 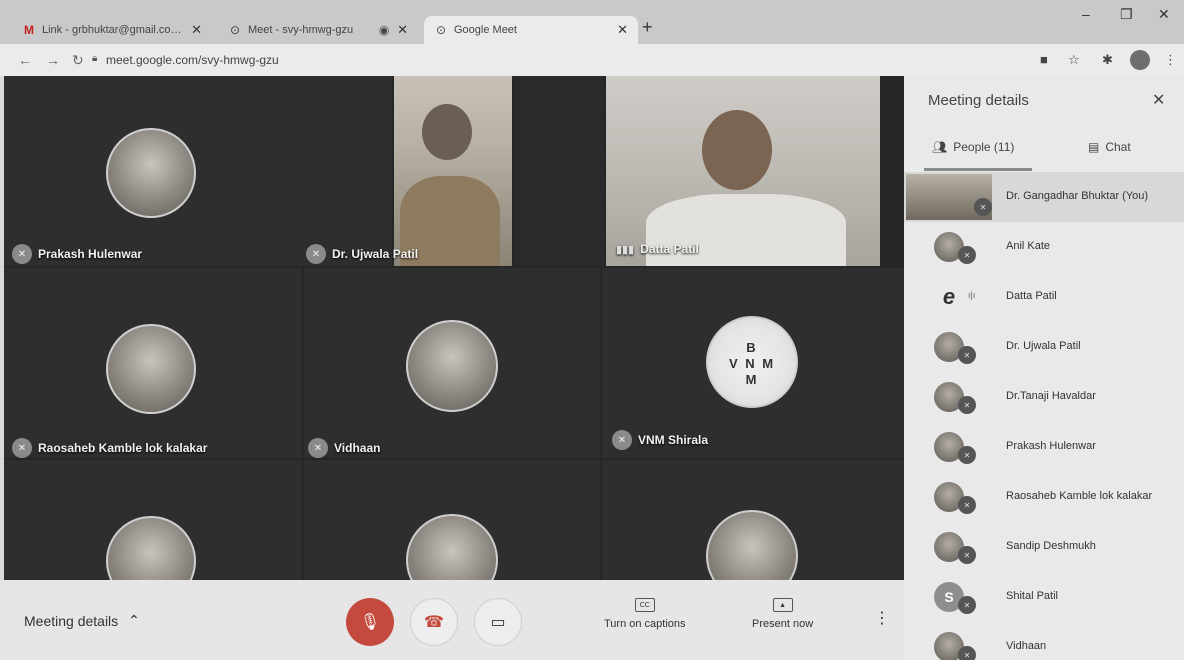 I want to click on panel-title: Meeting details, so click(x=978, y=100).